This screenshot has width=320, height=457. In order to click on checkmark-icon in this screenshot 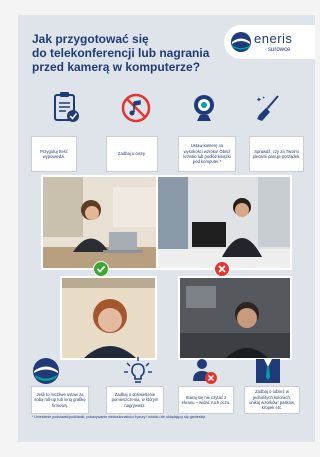, I will do `click(101, 269)`.